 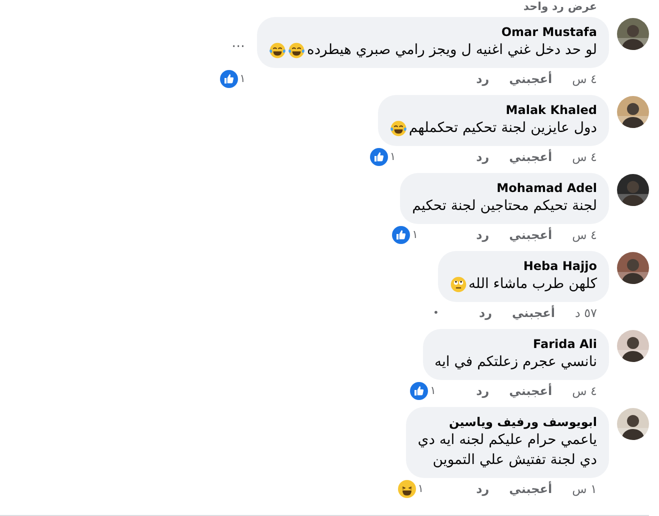 What do you see at coordinates (504, 206) in the screenshot?
I see `comment-text: لجنة تحيكم محتاجين لجنة تحكيم` at bounding box center [504, 206].